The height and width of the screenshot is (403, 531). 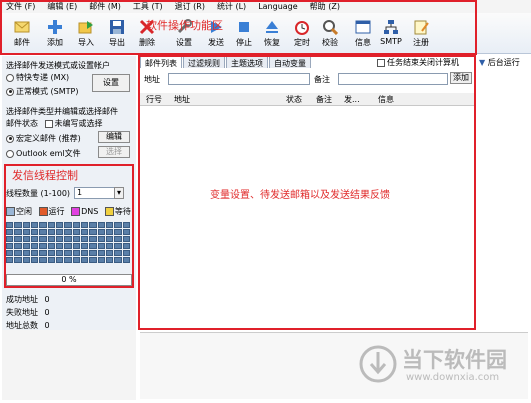 I want to click on col-remark: 备注, so click(x=324, y=99).